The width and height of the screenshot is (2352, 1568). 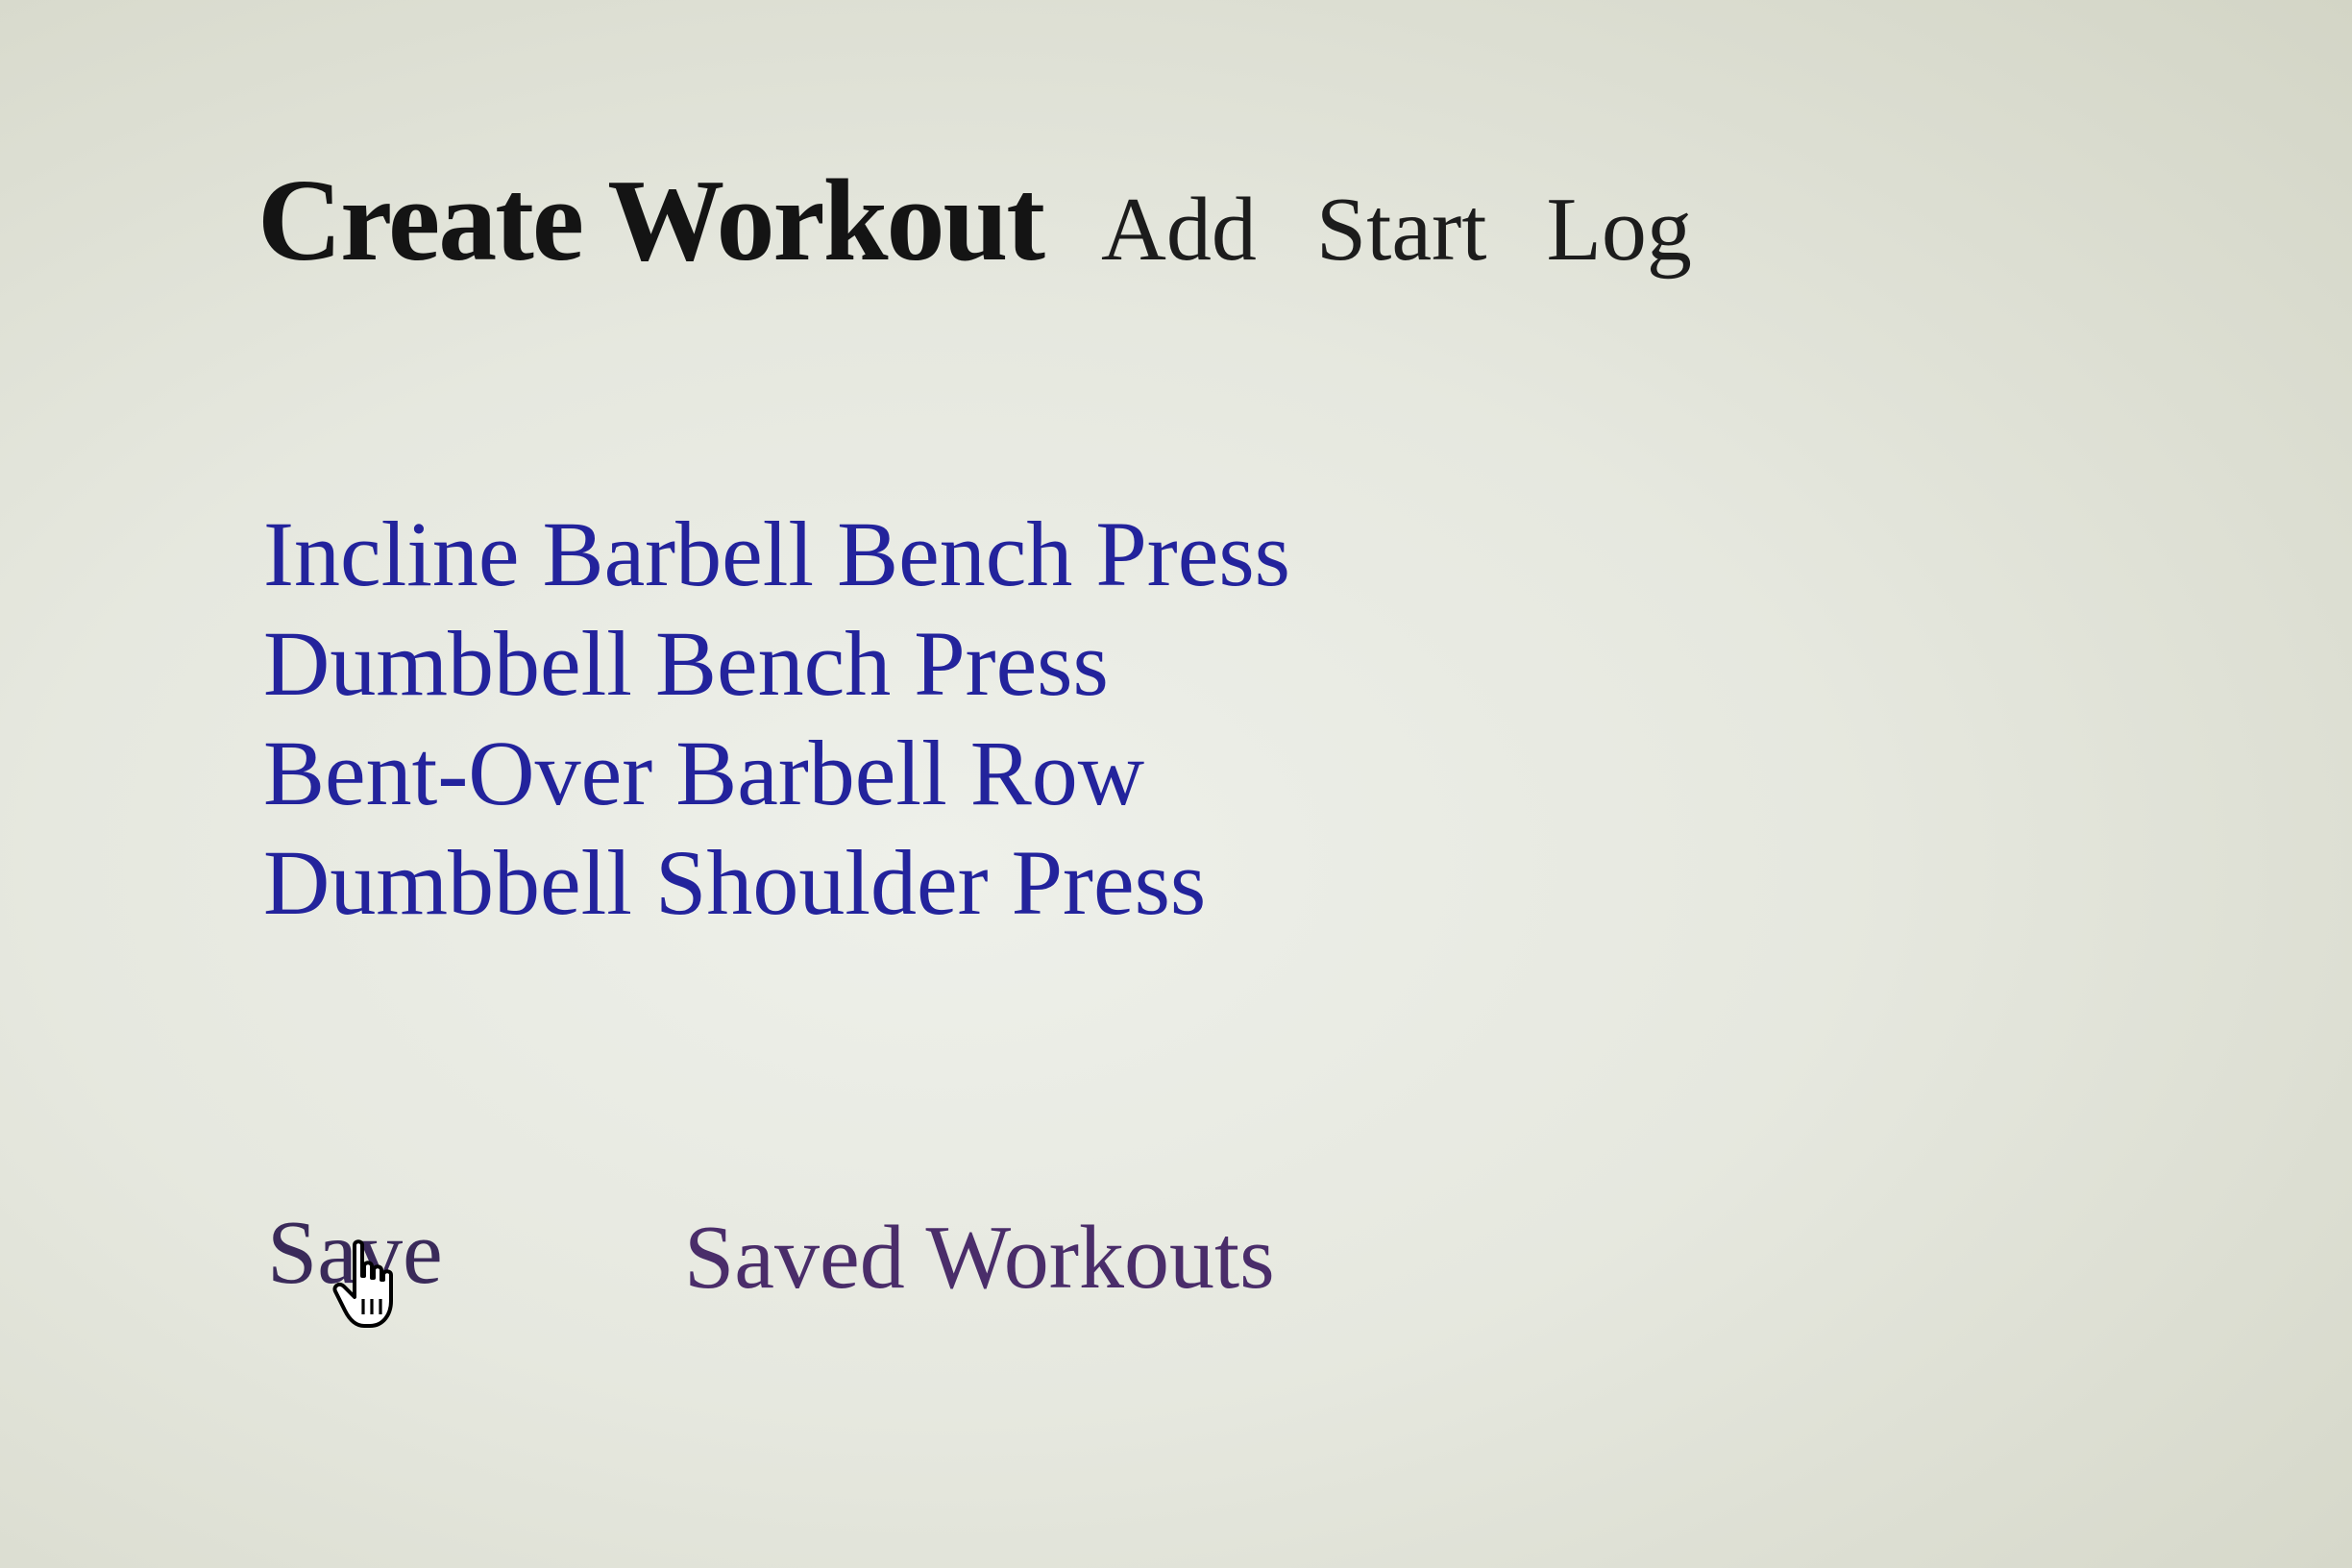 What do you see at coordinates (979, 1258) in the screenshot?
I see `saved-workouts-link: Saved Workouts` at bounding box center [979, 1258].